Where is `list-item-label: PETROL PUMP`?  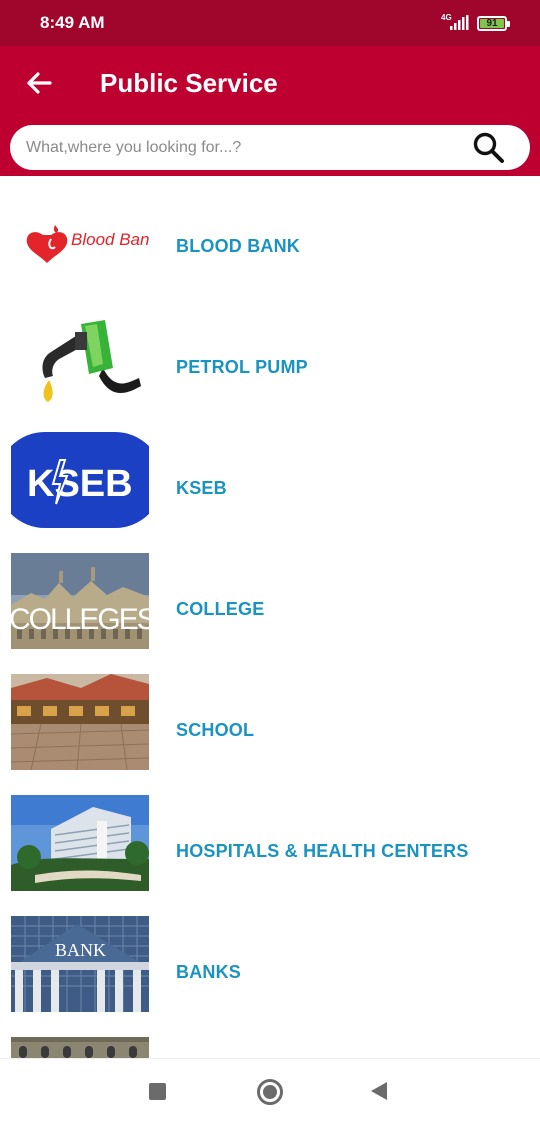
list-item-label: PETROL PUMP is located at coordinates (242, 367).